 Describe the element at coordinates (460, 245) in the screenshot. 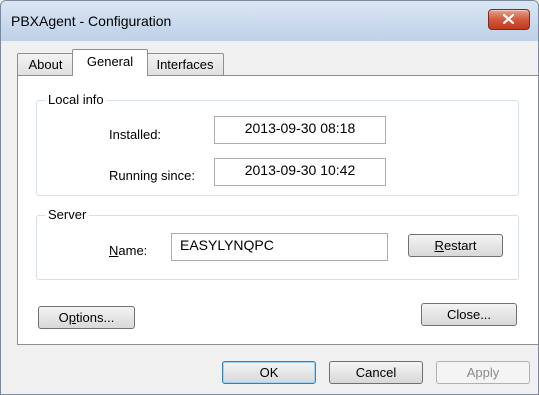

I see `restart-label-rest: estart` at that location.